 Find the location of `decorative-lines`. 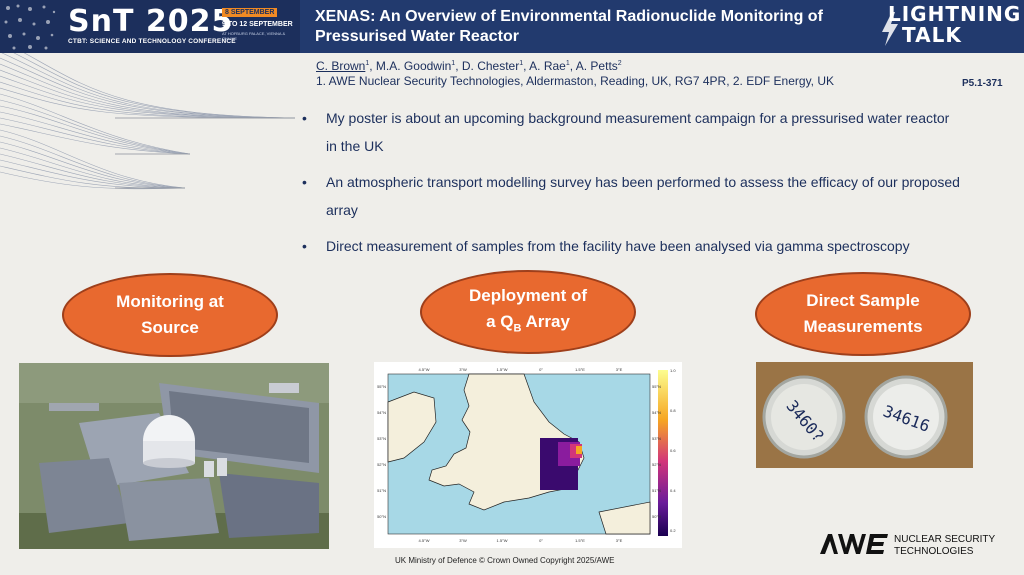

decorative-lines is located at coordinates (148, 115).